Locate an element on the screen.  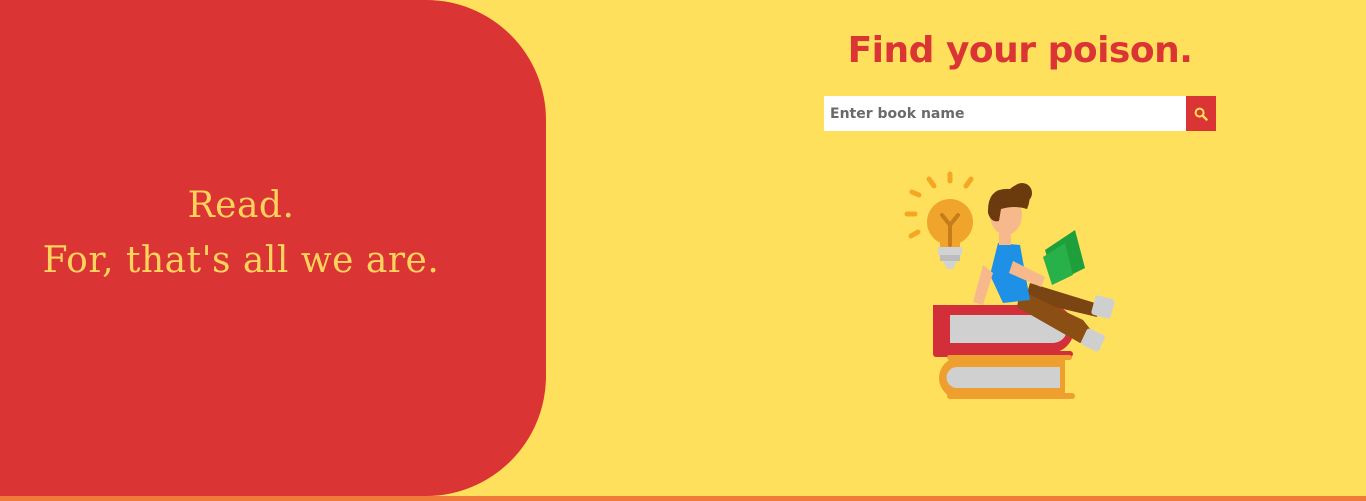
reading-on-books-illustration is located at coordinates (1009, 285).